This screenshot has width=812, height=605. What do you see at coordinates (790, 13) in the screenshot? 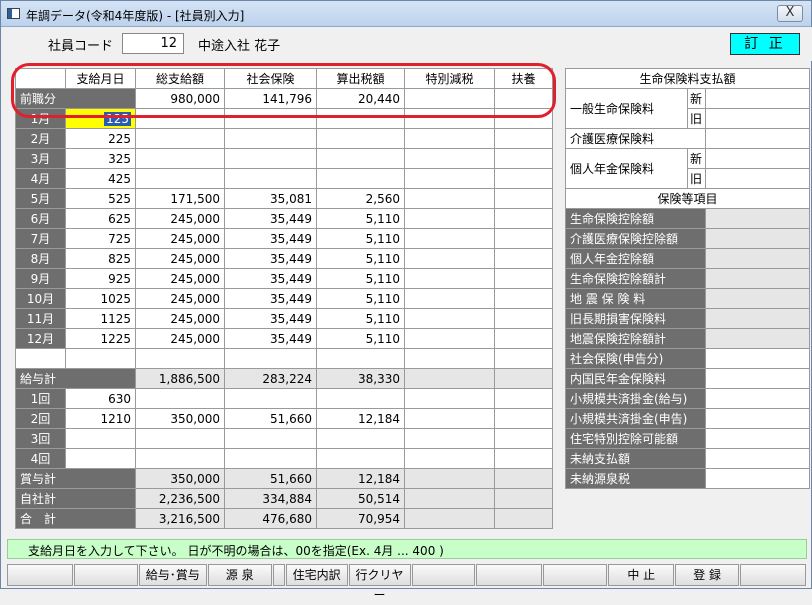
I see `close-button: X` at bounding box center [790, 13].